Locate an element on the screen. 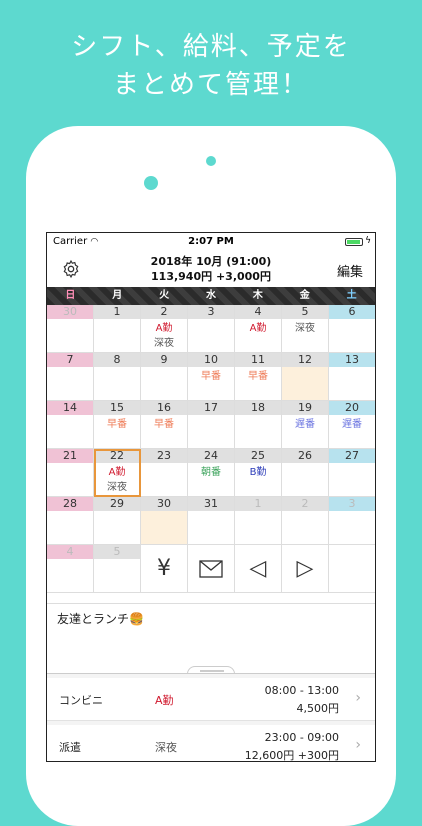 This screenshot has width=422, height=826. weekday-label: 土 is located at coordinates (351, 295).